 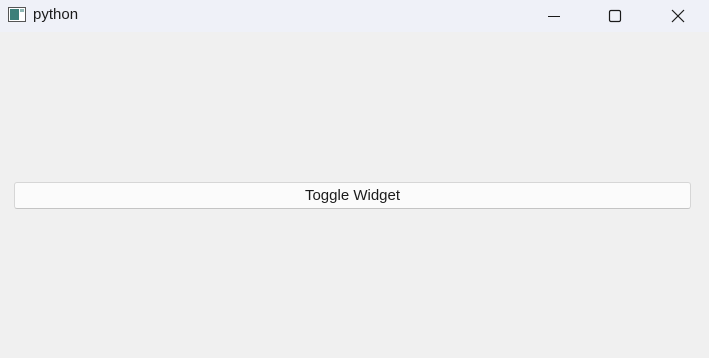 What do you see at coordinates (56, 14) in the screenshot?
I see `window-title: python` at bounding box center [56, 14].